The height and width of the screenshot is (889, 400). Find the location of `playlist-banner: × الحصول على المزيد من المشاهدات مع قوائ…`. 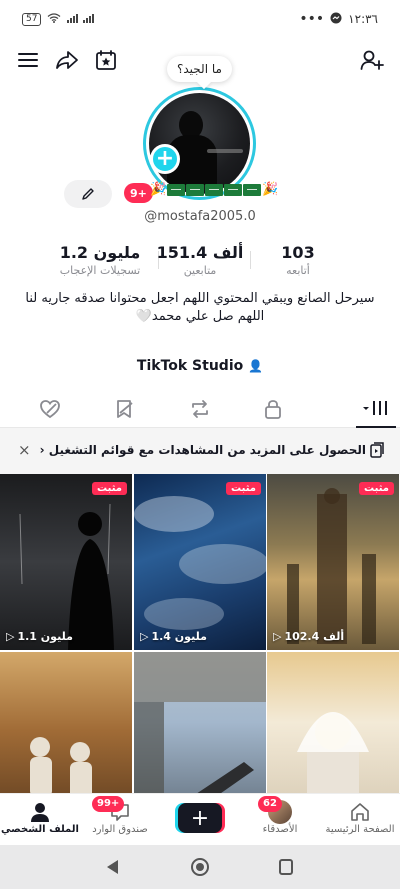

playlist-banner: × الحصول على المزيد من المشاهدات مع قوائ… is located at coordinates (200, 451).